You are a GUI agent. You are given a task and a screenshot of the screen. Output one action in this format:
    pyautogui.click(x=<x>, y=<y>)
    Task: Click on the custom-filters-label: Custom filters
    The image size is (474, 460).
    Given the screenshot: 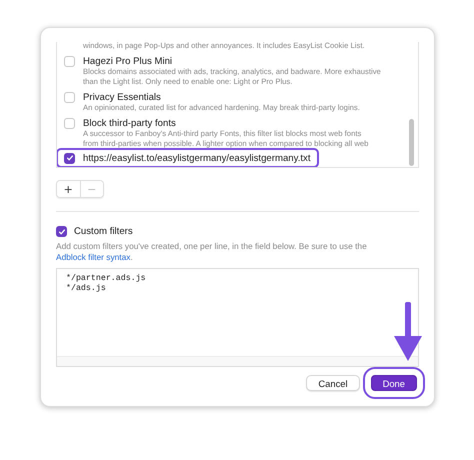 What is the action you would take?
    pyautogui.click(x=103, y=231)
    